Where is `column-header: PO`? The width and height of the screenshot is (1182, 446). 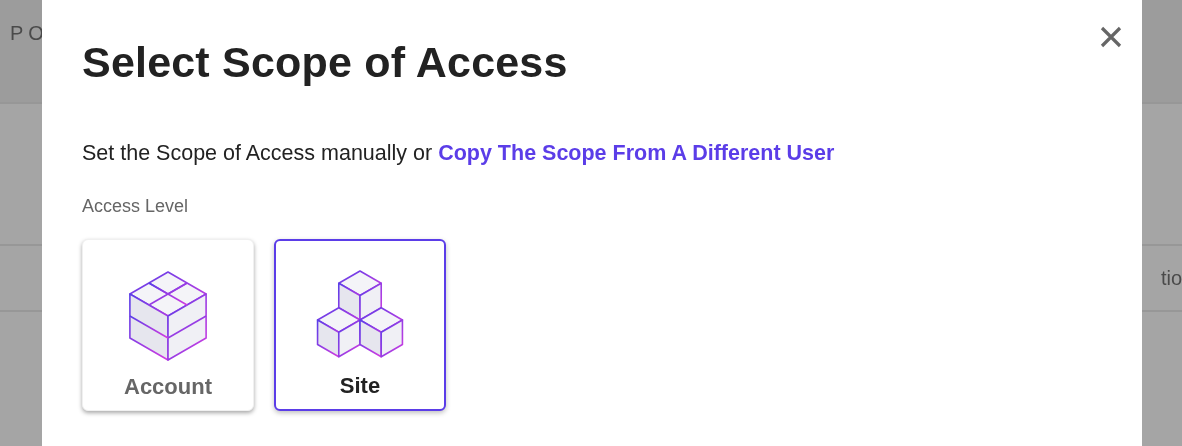 column-header: PO is located at coordinates (29, 33).